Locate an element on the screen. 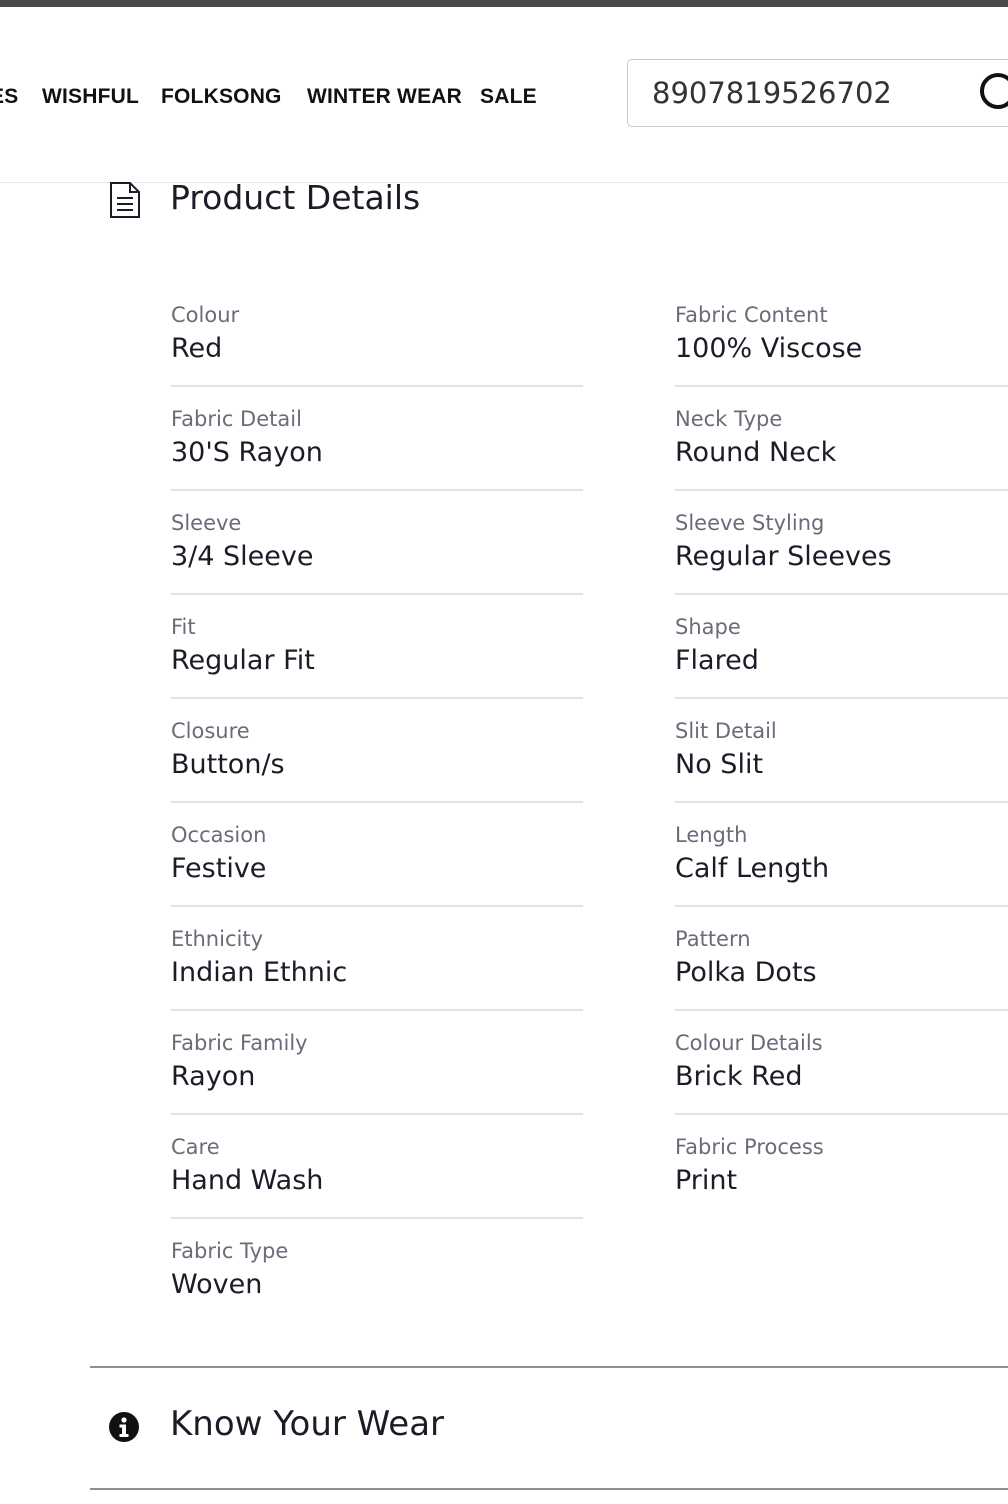 The image size is (1008, 1504). nav-item-sale: SALE is located at coordinates (508, 97).